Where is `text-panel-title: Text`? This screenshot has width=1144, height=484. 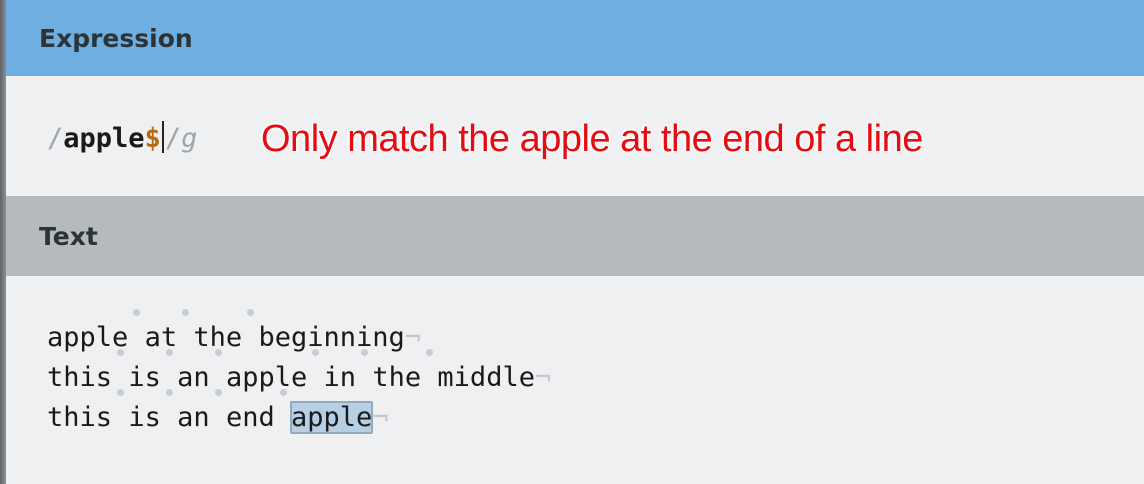
text-panel-title: Text is located at coordinates (68, 236).